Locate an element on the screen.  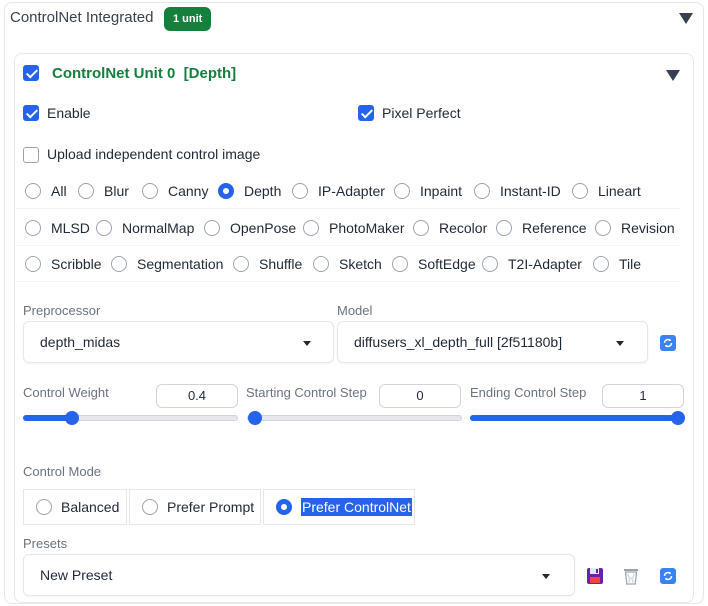
presets-label: Presets is located at coordinates (45, 543).